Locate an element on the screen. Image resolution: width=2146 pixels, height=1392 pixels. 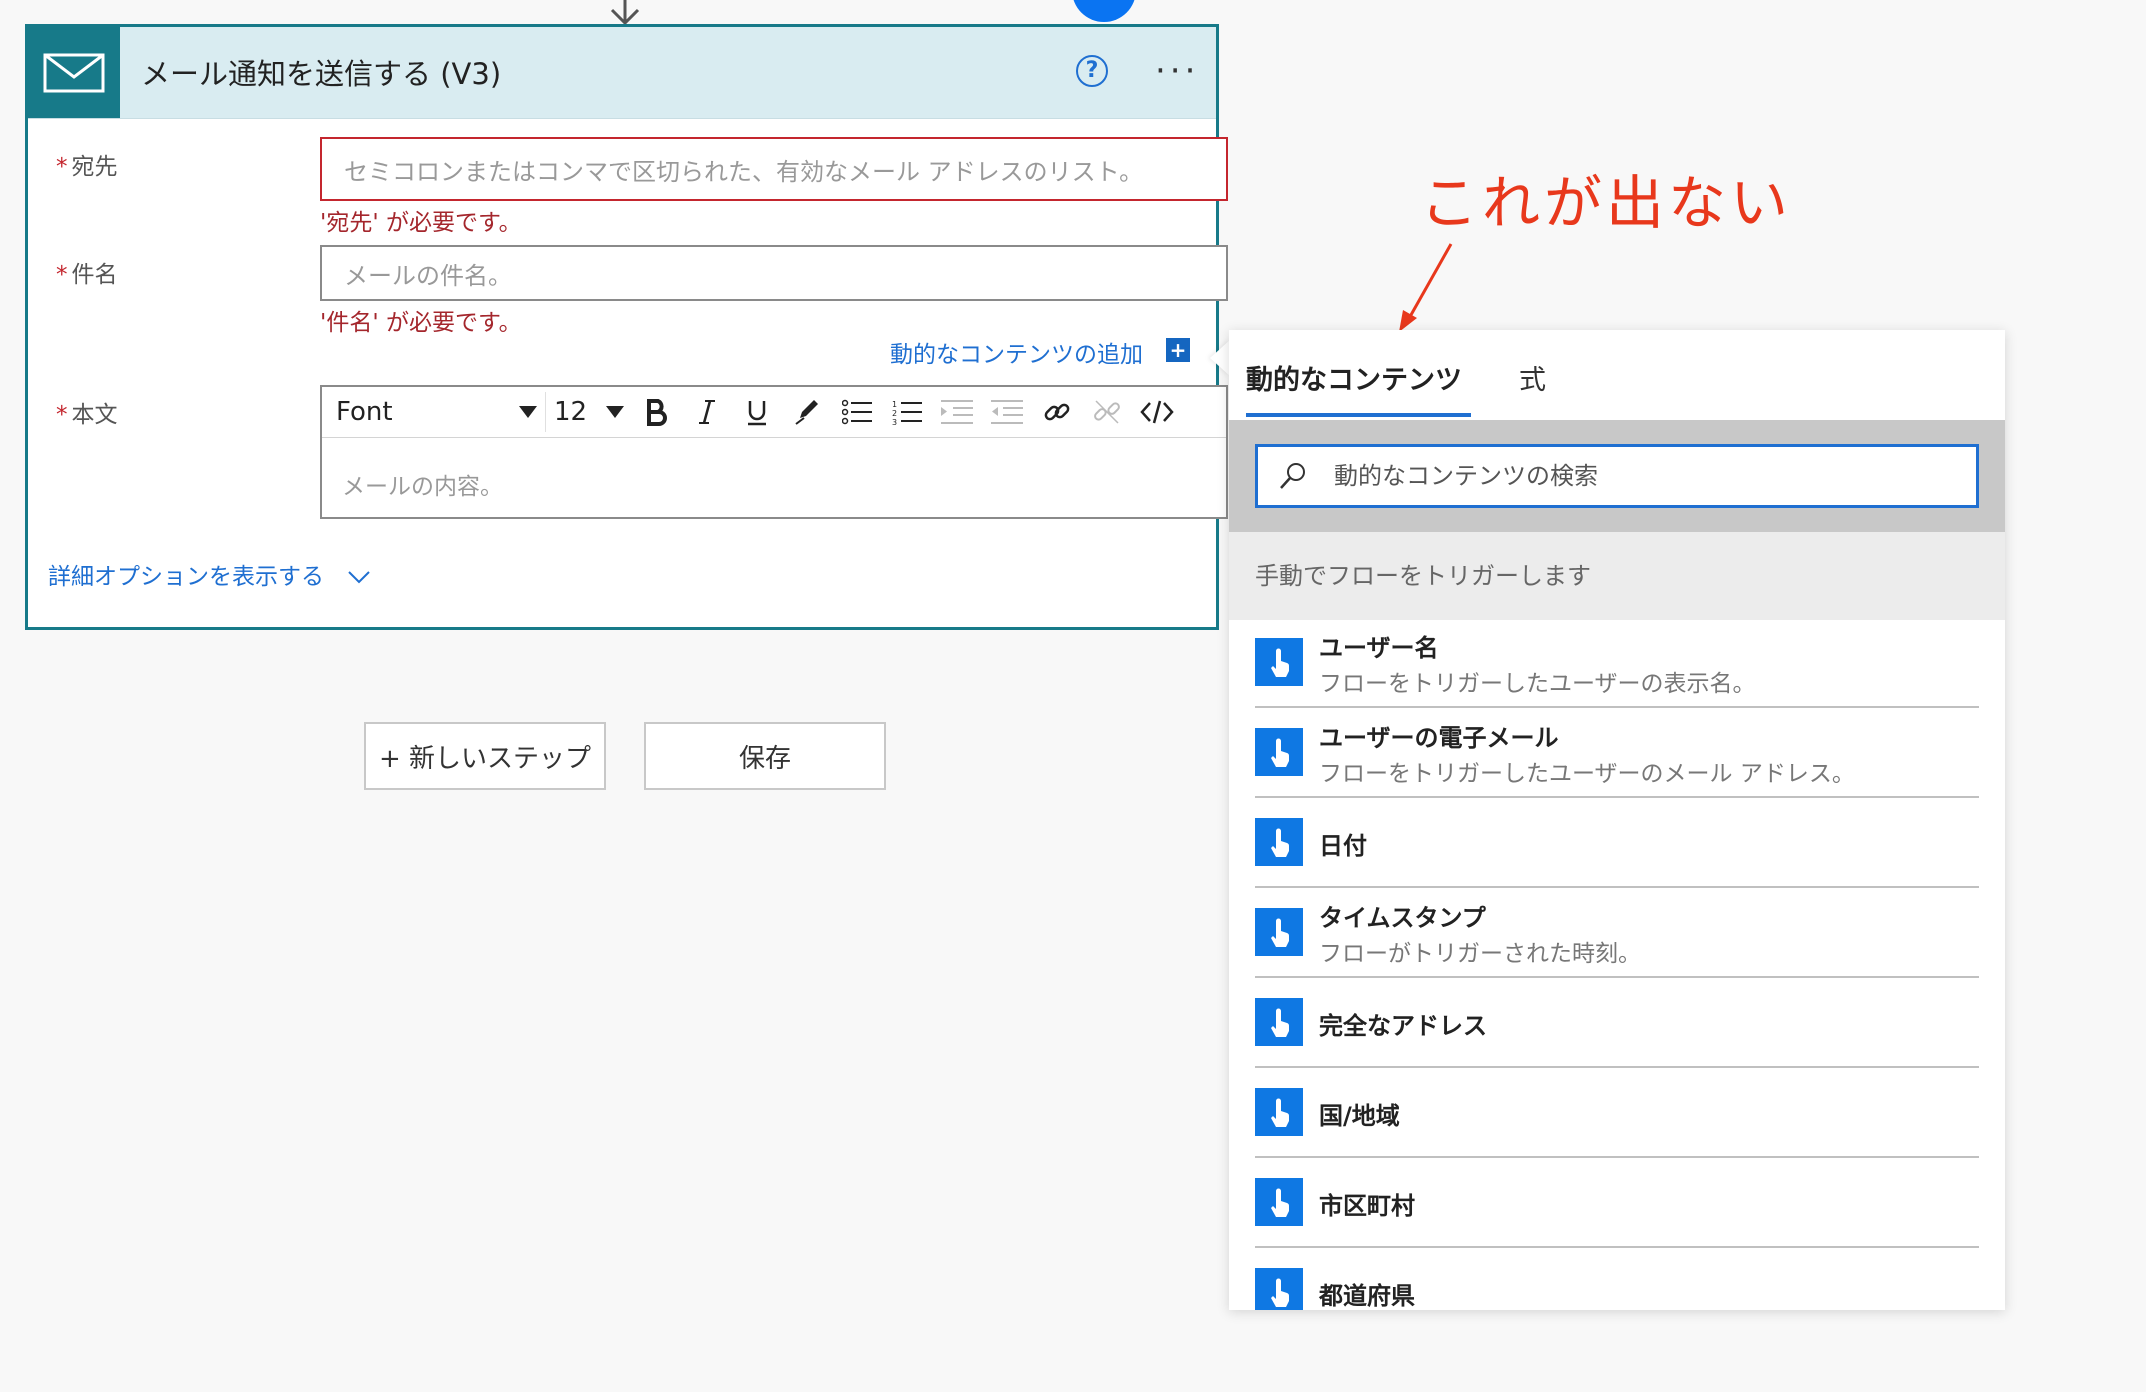
list-item: 完全なアドレス is located at coordinates (1617, 1024).